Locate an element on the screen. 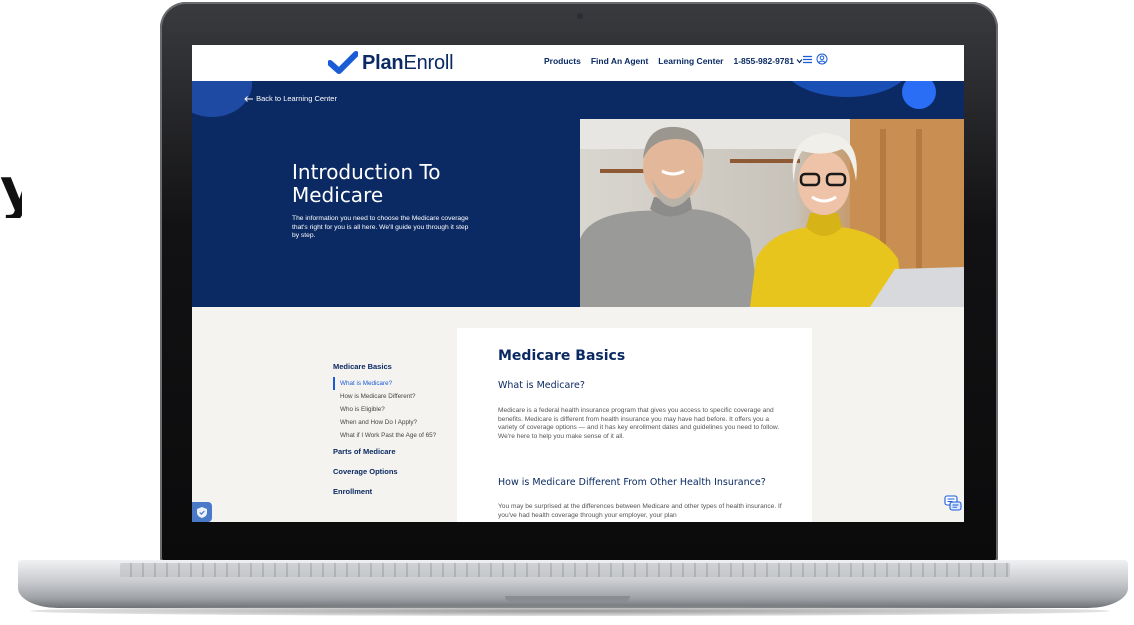  shield-icon is located at coordinates (202, 512).